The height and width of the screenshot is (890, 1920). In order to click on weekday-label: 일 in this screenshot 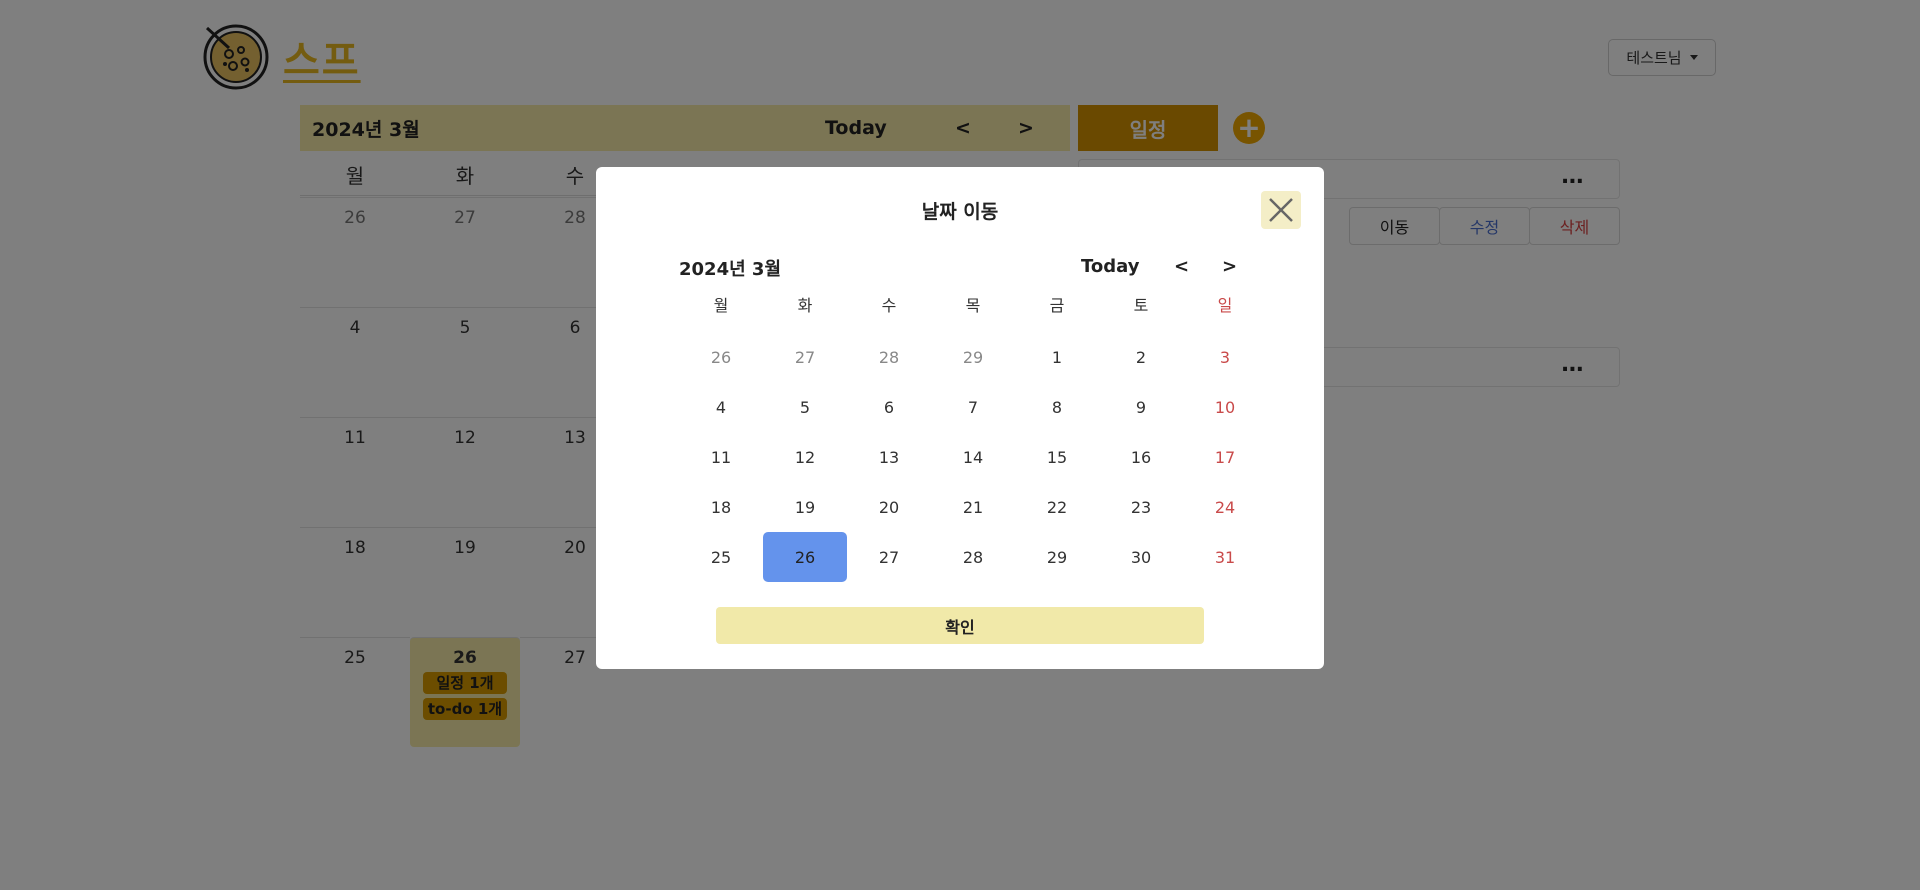, I will do `click(1225, 305)`.